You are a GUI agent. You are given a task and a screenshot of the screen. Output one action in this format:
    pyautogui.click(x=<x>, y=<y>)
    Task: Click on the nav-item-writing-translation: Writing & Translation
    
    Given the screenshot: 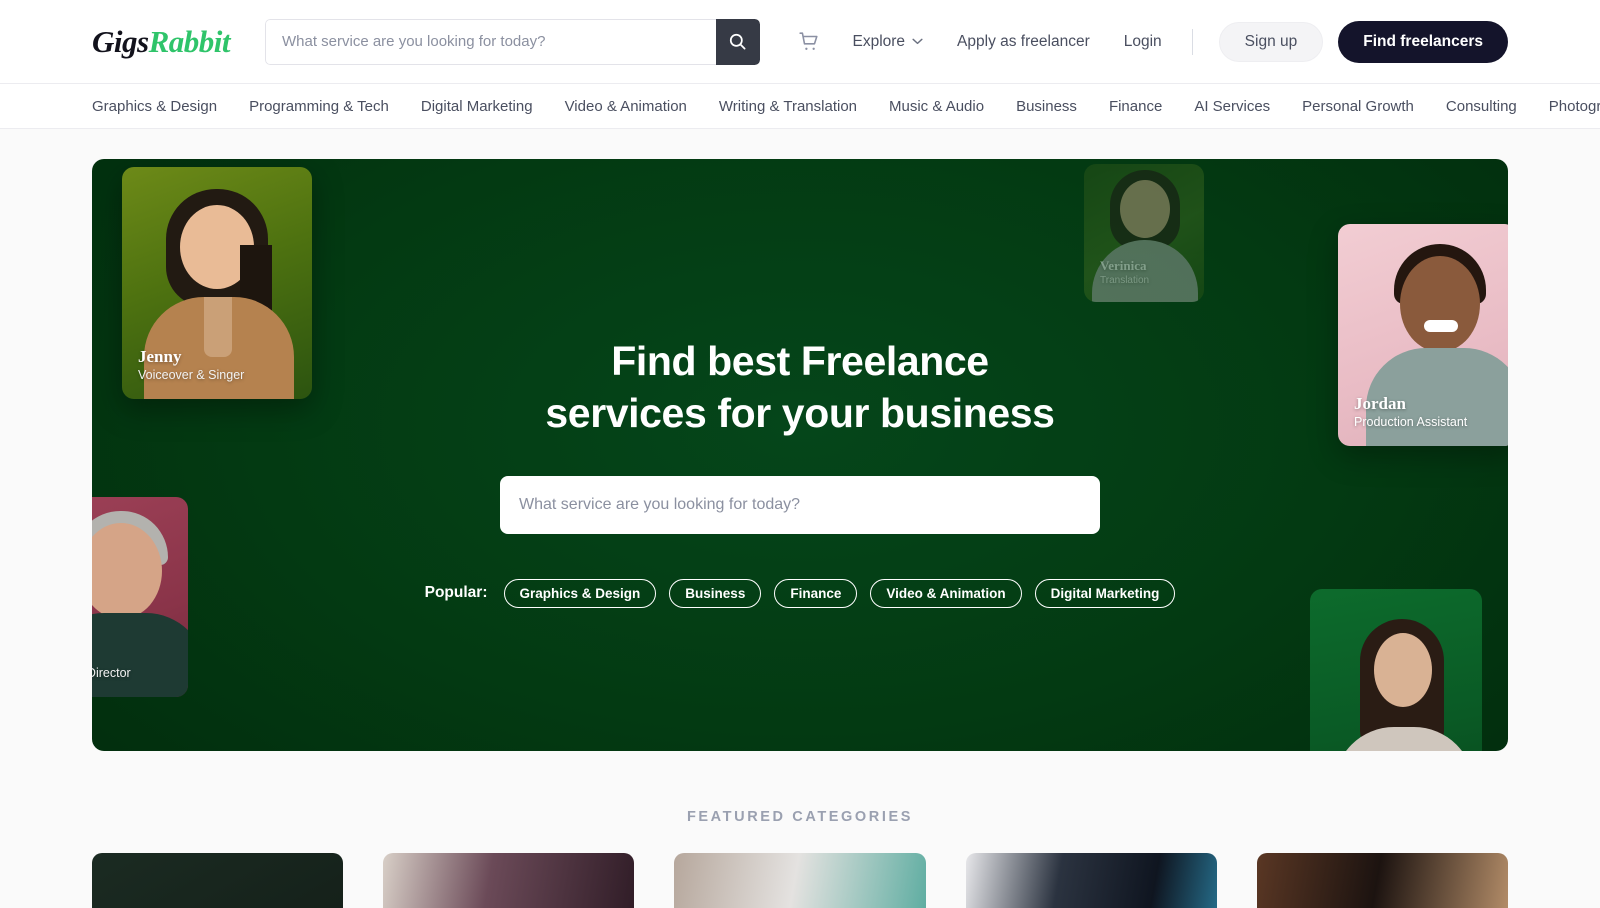 What is the action you would take?
    pyautogui.click(x=788, y=106)
    